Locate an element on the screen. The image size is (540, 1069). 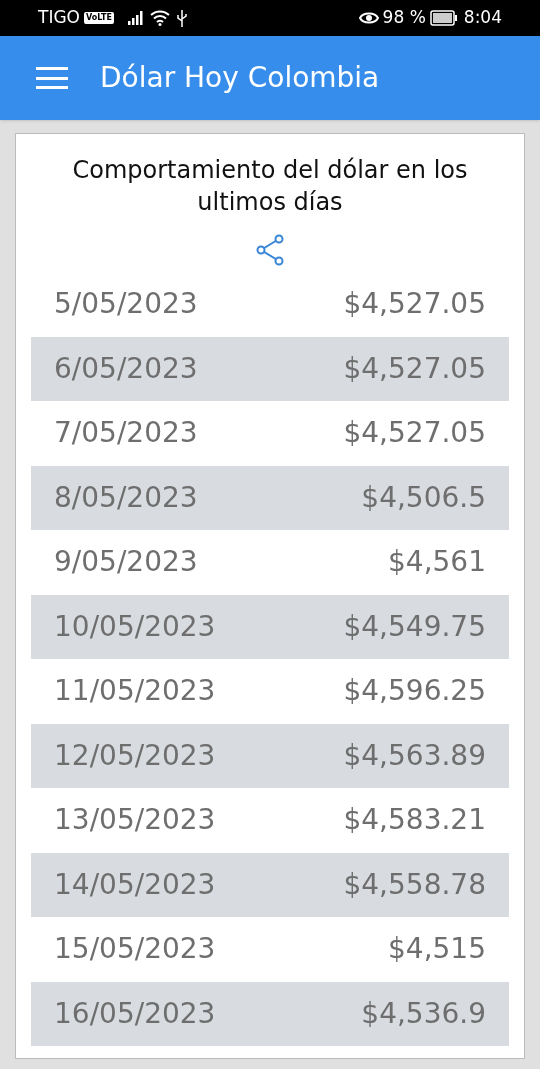
card-title: Comportamiento del dólar en los ultimos días is located at coordinates (270, 186).